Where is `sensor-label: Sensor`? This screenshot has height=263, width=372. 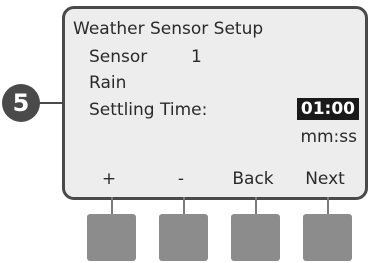
sensor-label: Sensor is located at coordinates (118, 57).